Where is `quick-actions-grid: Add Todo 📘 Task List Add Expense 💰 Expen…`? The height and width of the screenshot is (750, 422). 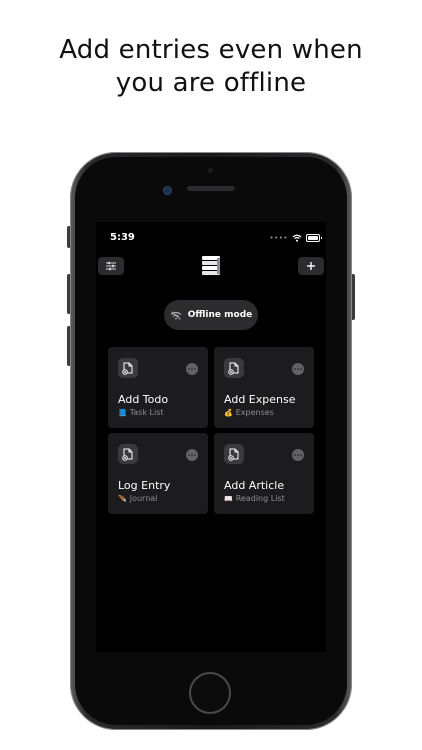
quick-actions-grid: Add Todo 📘 Task List Add Expense 💰 Expen… is located at coordinates (211, 430).